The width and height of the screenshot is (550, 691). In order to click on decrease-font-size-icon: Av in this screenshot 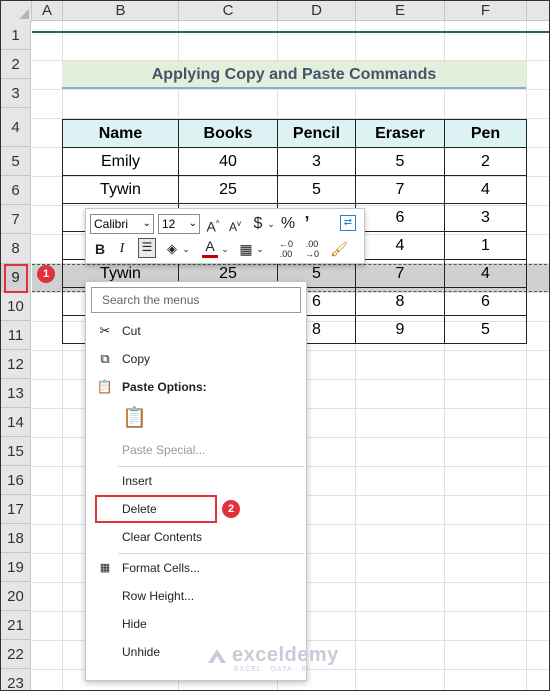, I will do `click(235, 225)`.